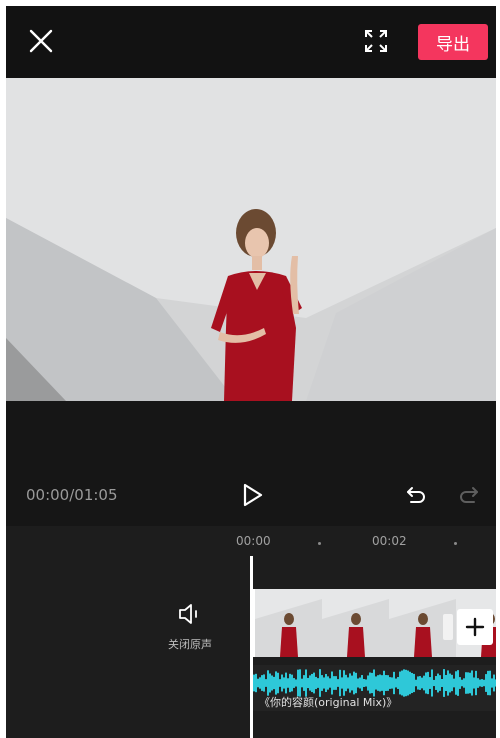 The height and width of the screenshot is (738, 500). I want to click on plus-icon, so click(475, 627).